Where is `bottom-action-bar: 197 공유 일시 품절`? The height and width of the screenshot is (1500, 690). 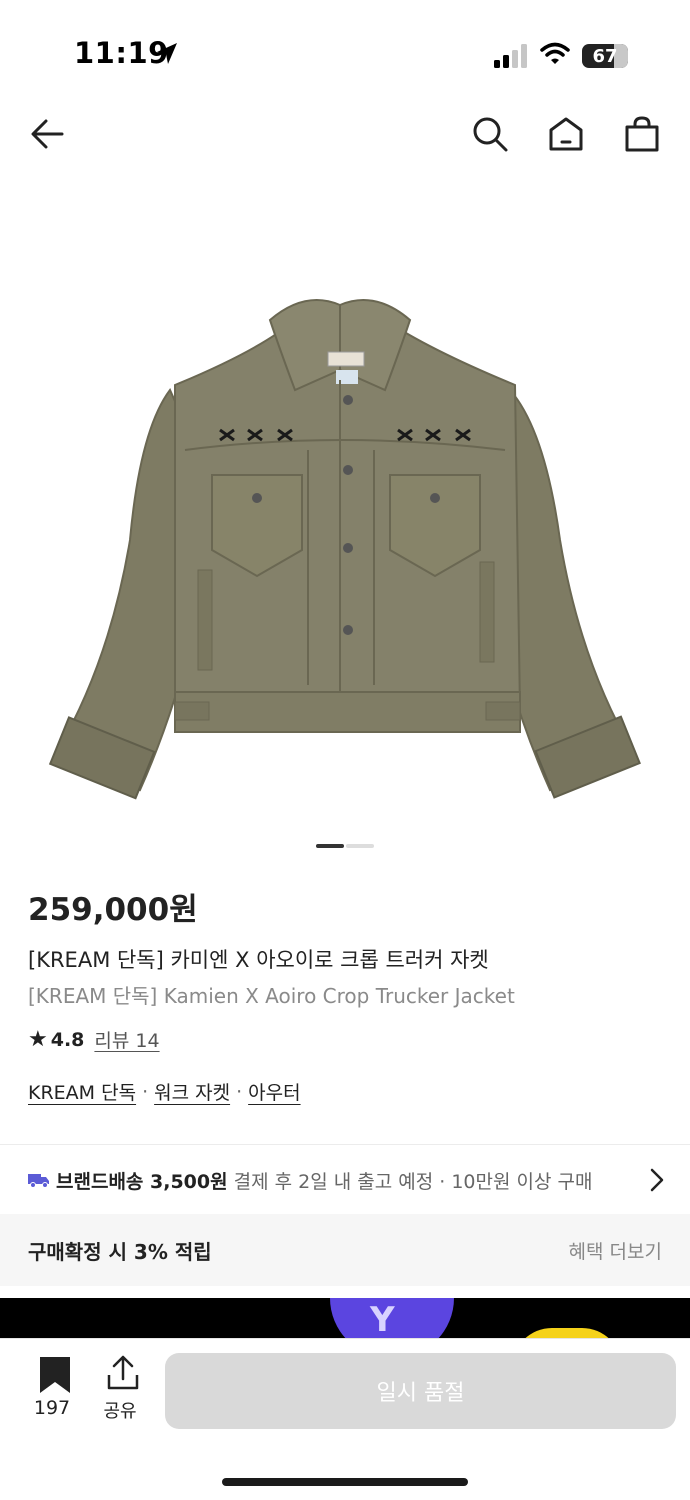
bottom-action-bar: 197 공유 일시 품절 is located at coordinates (345, 1419).